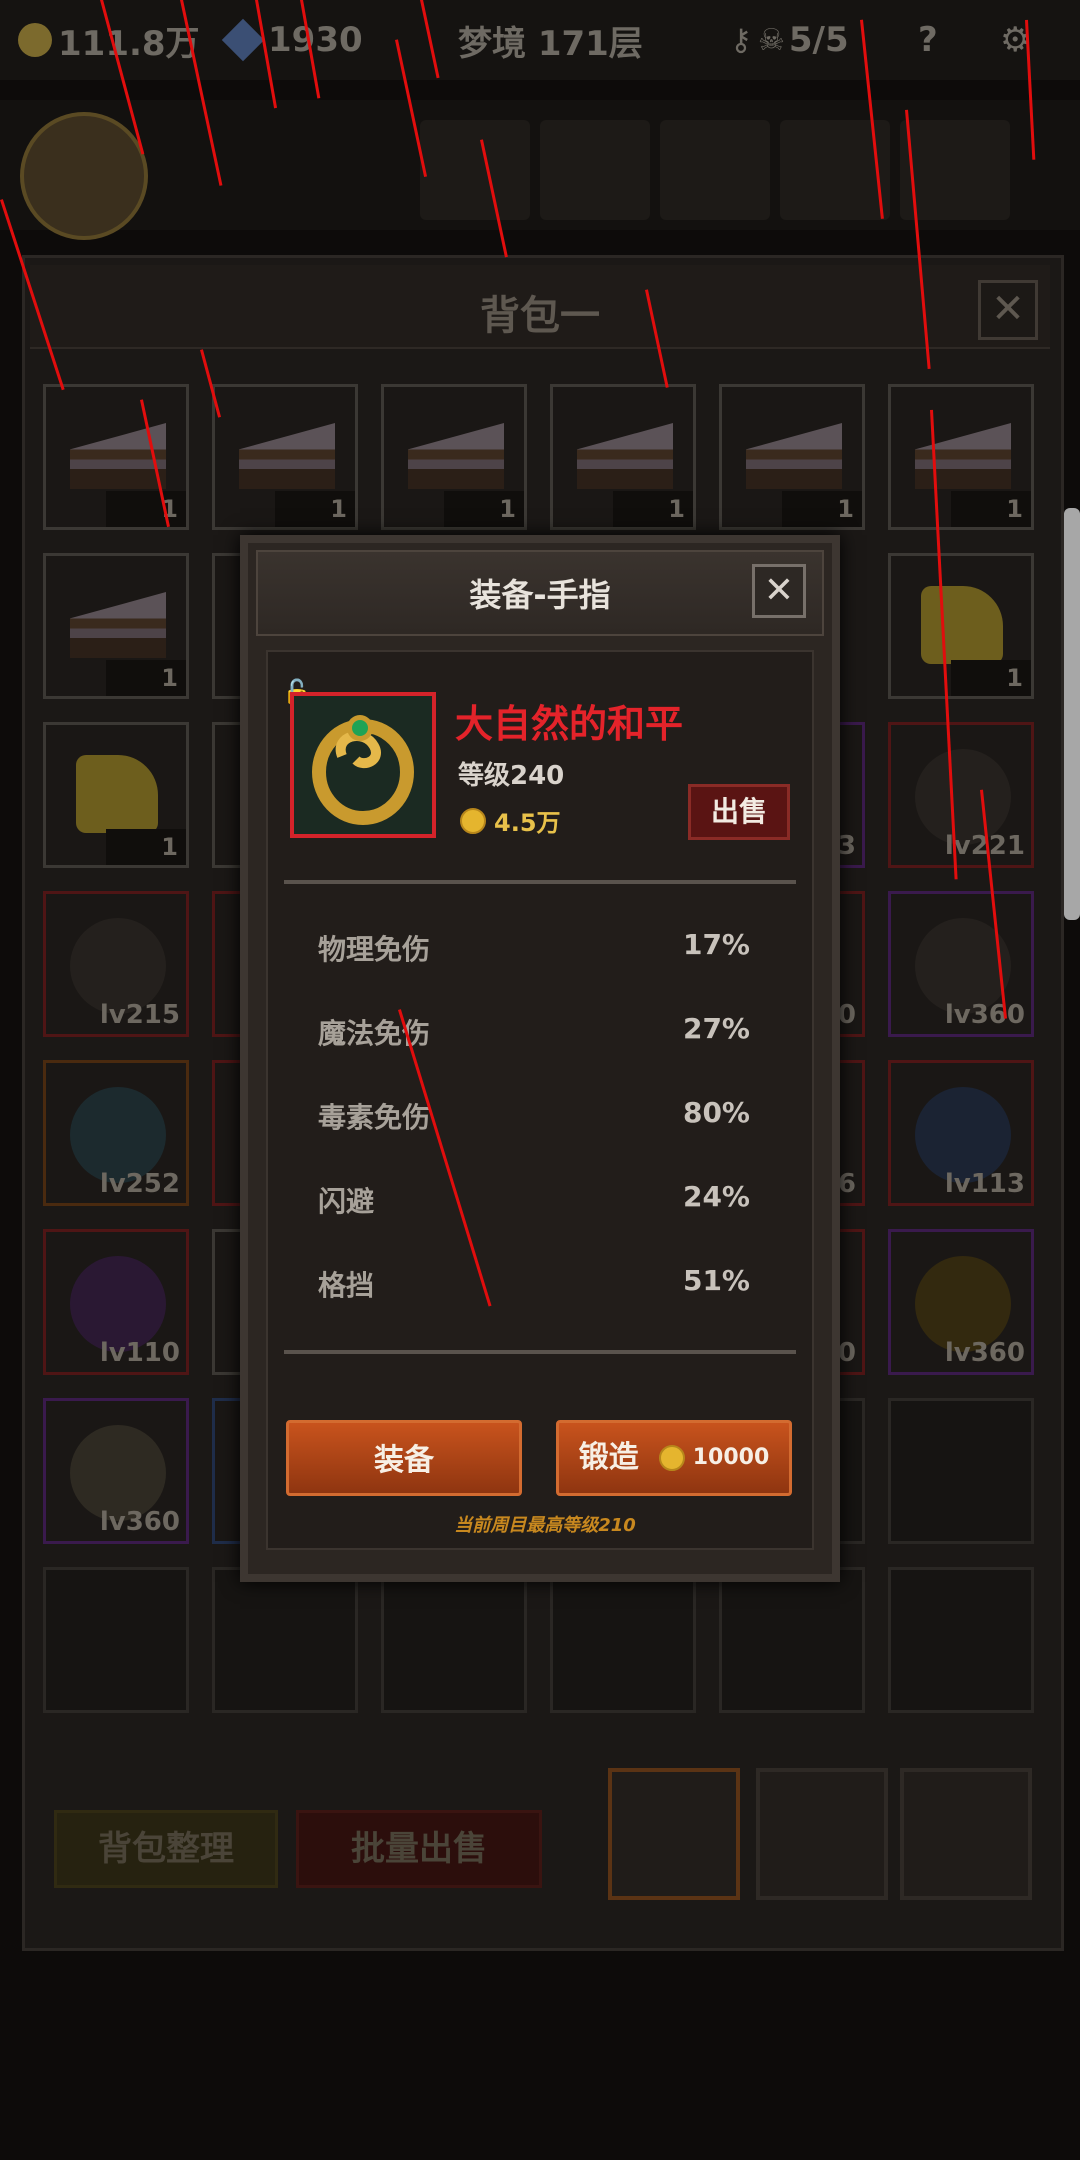  I want to click on stat-value: 27%, so click(716, 1028).